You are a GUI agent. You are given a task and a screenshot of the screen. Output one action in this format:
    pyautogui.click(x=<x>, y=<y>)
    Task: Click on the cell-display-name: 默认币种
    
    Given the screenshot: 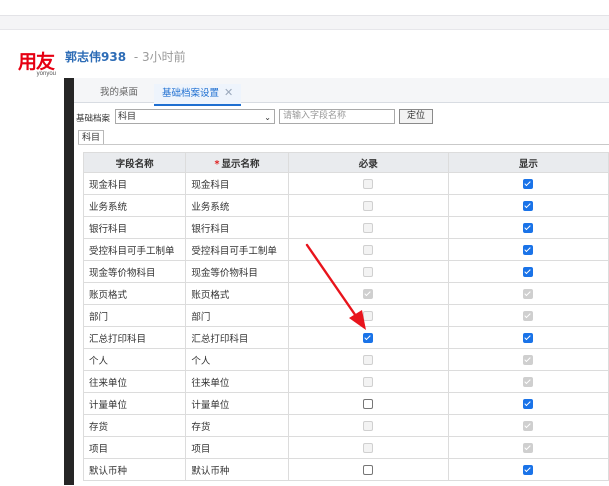 What is the action you would take?
    pyautogui.click(x=237, y=469)
    